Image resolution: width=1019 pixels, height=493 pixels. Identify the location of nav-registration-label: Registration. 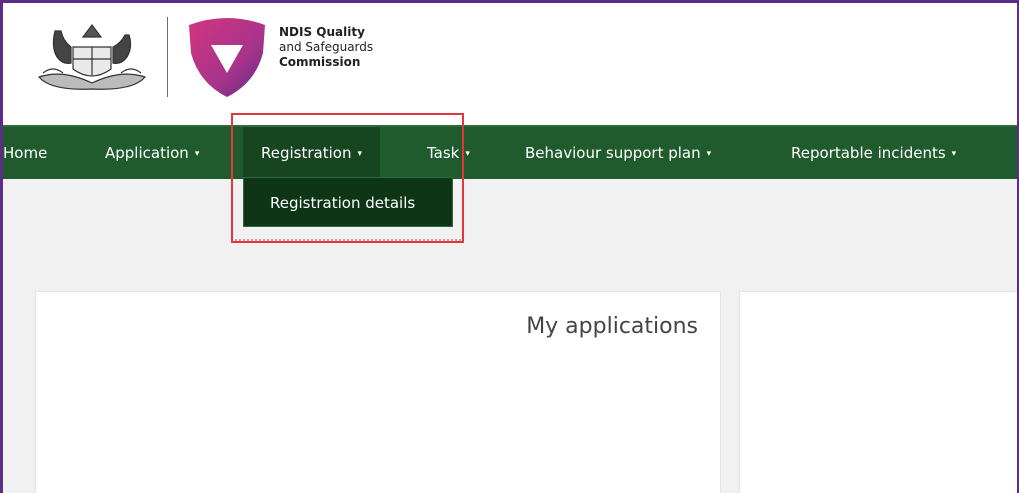
(306, 153).